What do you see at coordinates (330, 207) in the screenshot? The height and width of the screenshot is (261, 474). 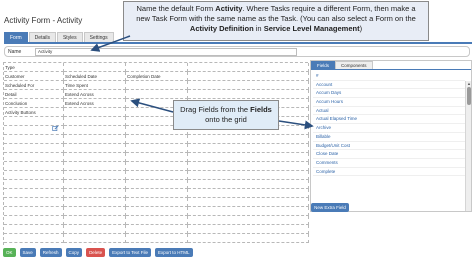 I see `new-extra-field-button: New Extra Field` at bounding box center [330, 207].